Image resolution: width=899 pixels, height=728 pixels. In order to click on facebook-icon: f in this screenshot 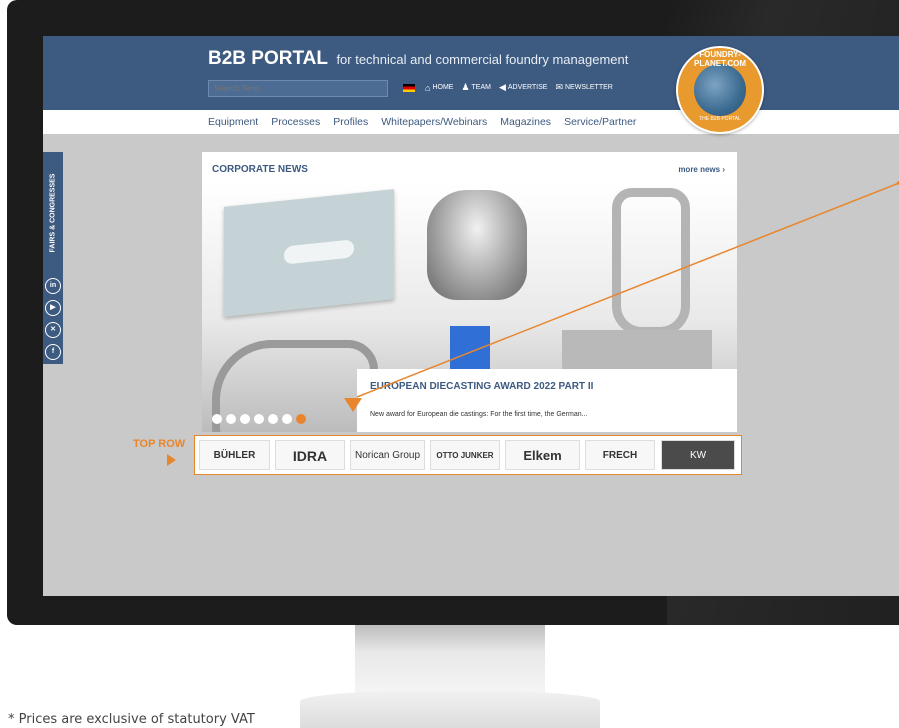, I will do `click(53, 352)`.